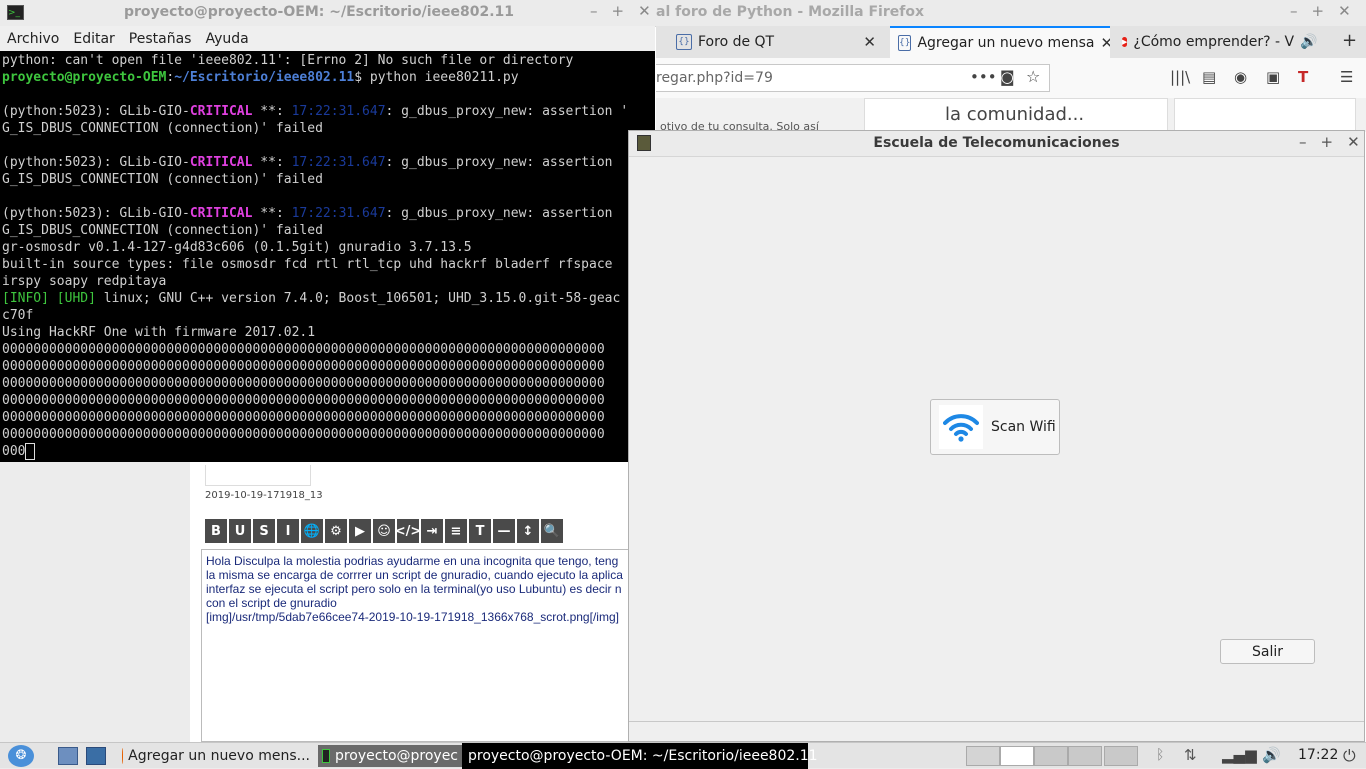  I want to click on bbcode-button: T, so click(480, 531).